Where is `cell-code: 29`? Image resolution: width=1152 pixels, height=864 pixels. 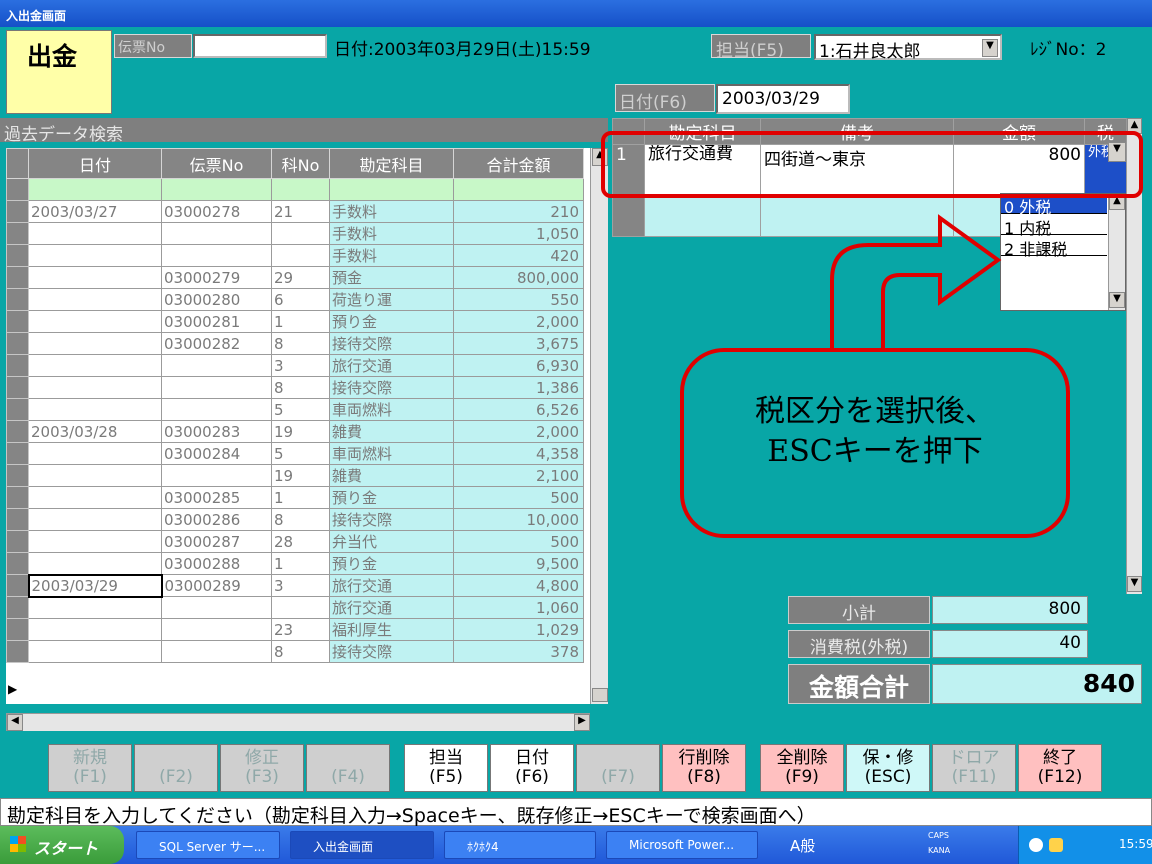 cell-code: 29 is located at coordinates (300, 277).